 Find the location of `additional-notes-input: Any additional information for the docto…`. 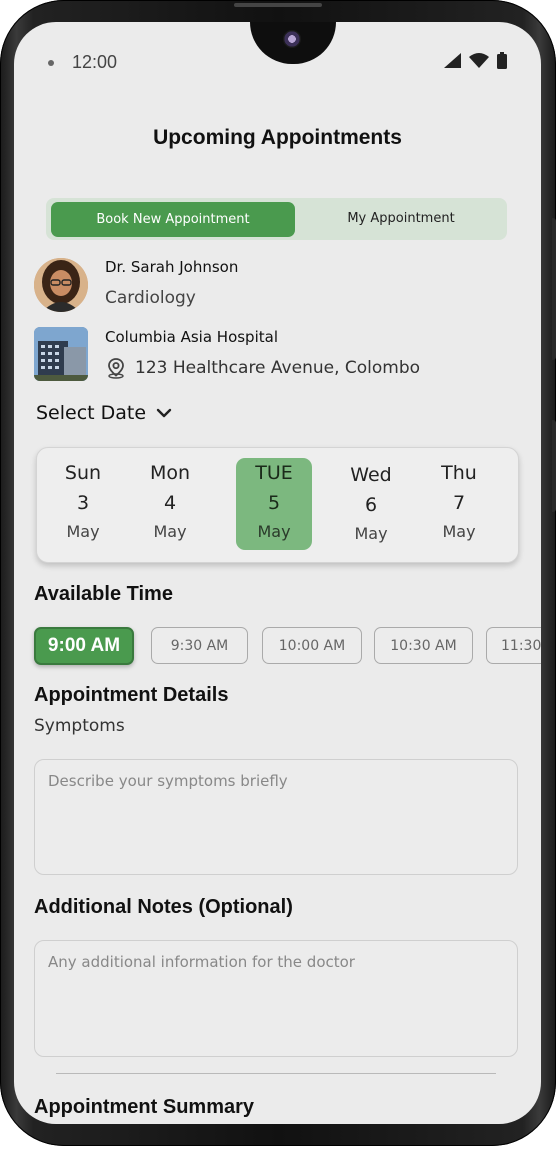

additional-notes-input: Any additional information for the docto… is located at coordinates (276, 998).